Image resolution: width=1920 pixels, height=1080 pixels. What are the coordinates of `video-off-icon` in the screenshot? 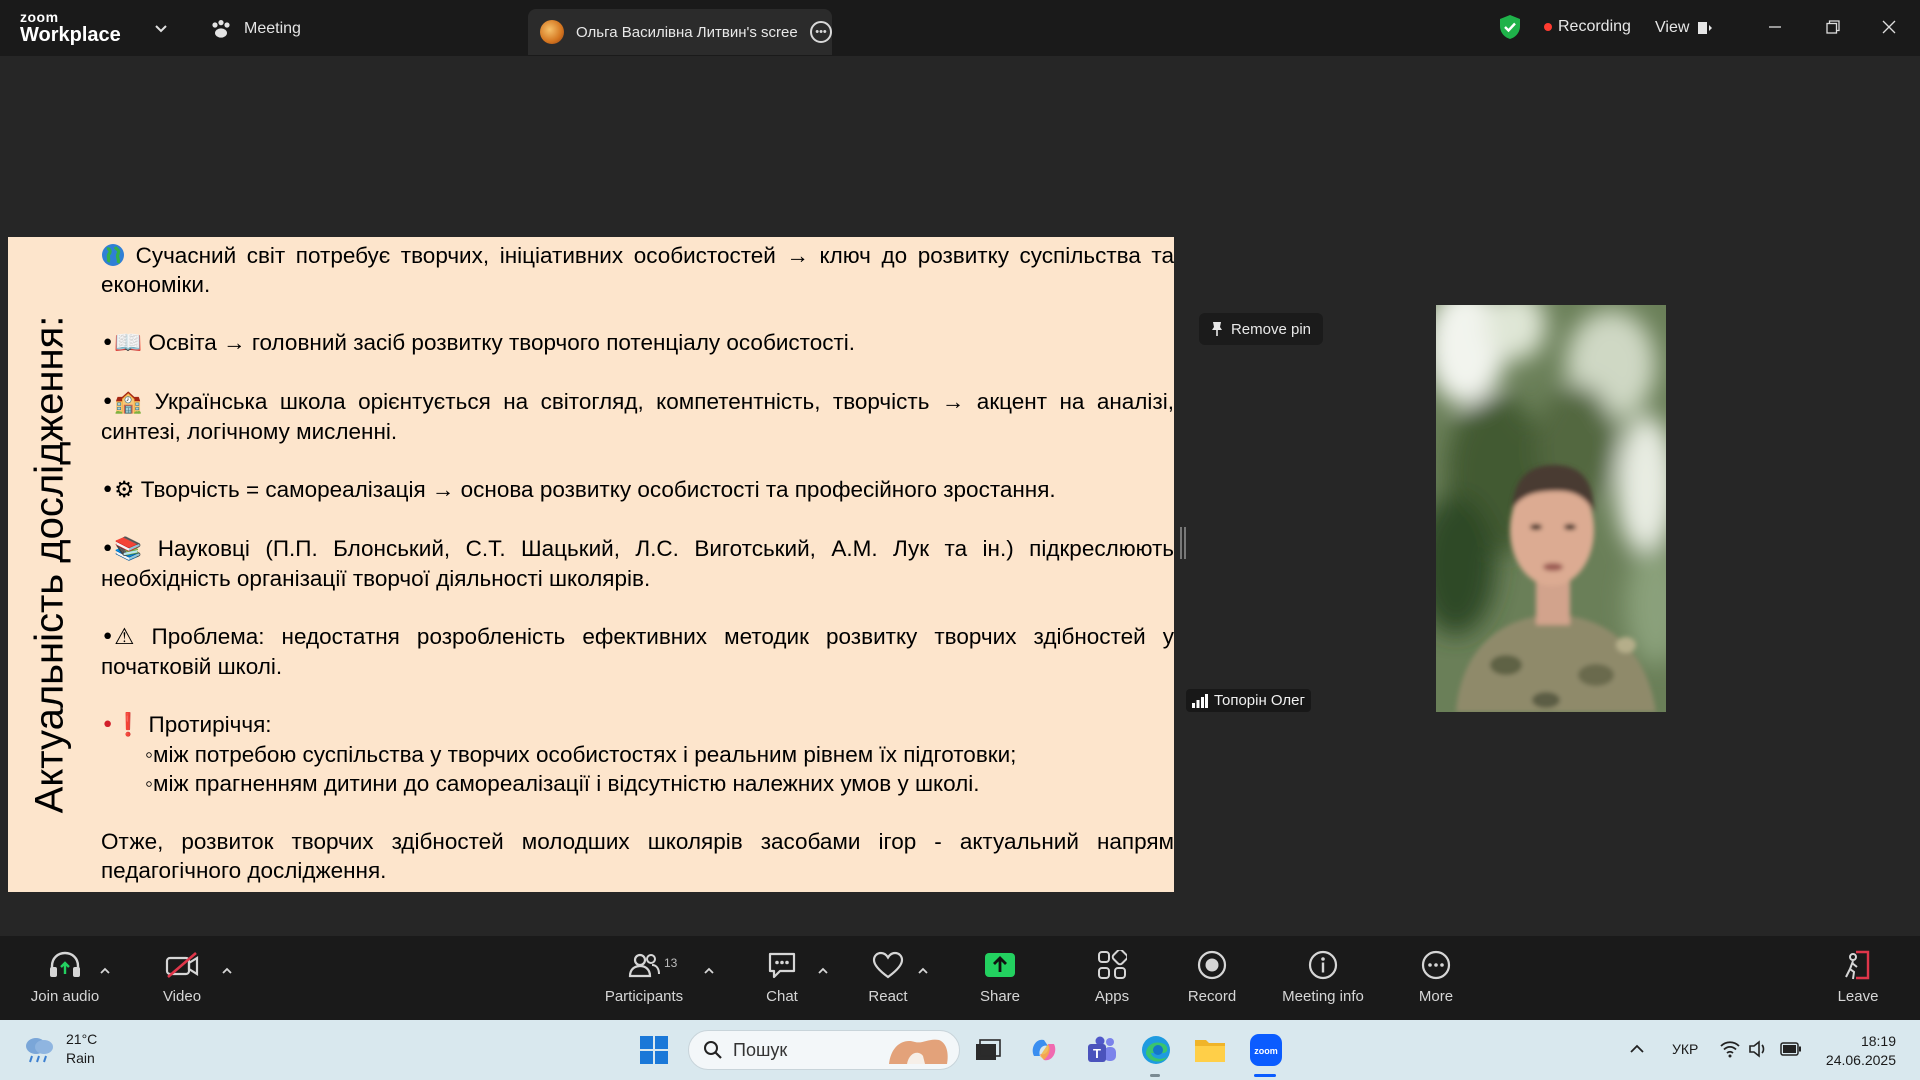 It's located at (182, 965).